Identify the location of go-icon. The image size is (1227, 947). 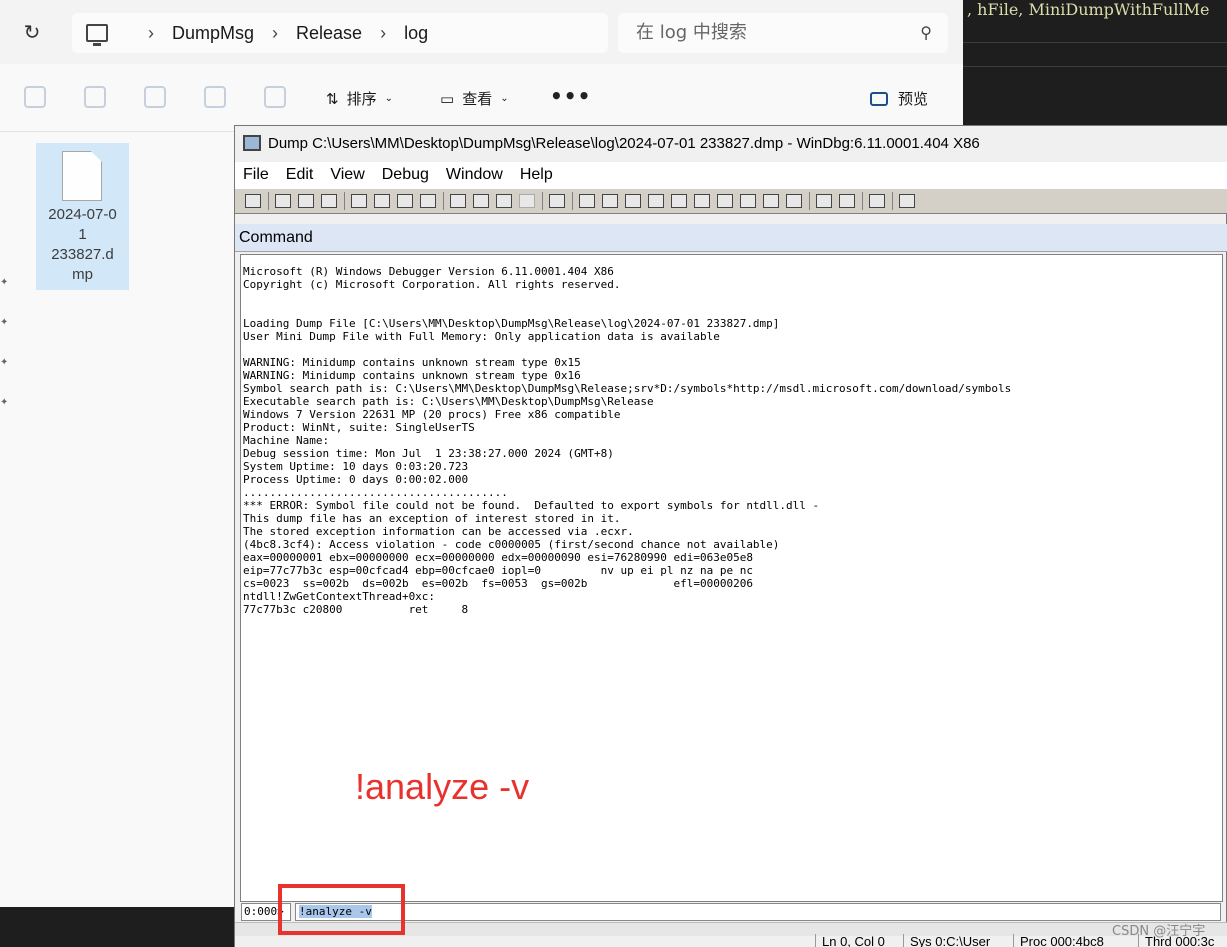
(359, 201).